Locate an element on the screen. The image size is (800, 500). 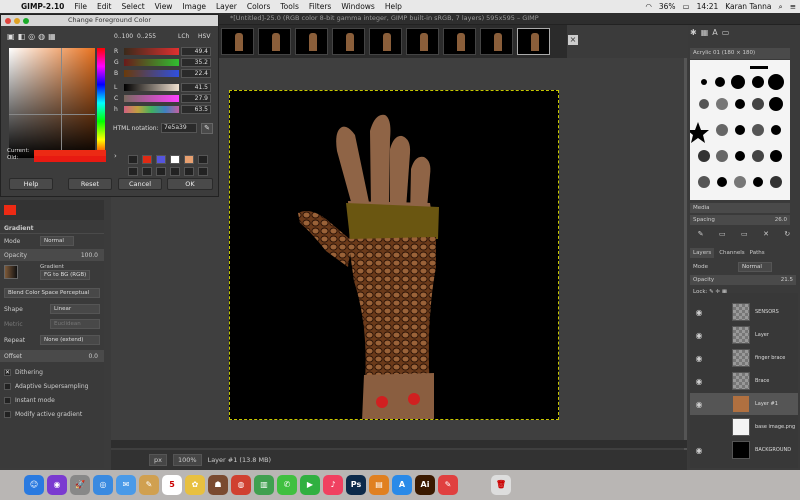
shape-select: Linear is located at coordinates (75, 309).